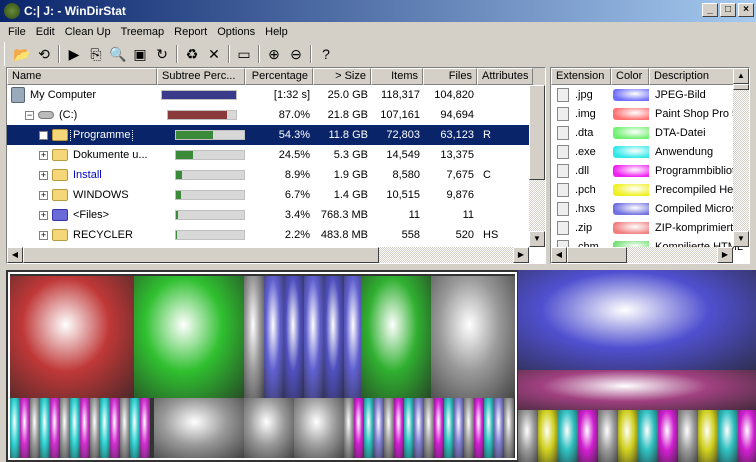 This screenshot has width=756, height=462. I want to click on extension-row: .hxs Compiled Microsoft, so click(650, 208).